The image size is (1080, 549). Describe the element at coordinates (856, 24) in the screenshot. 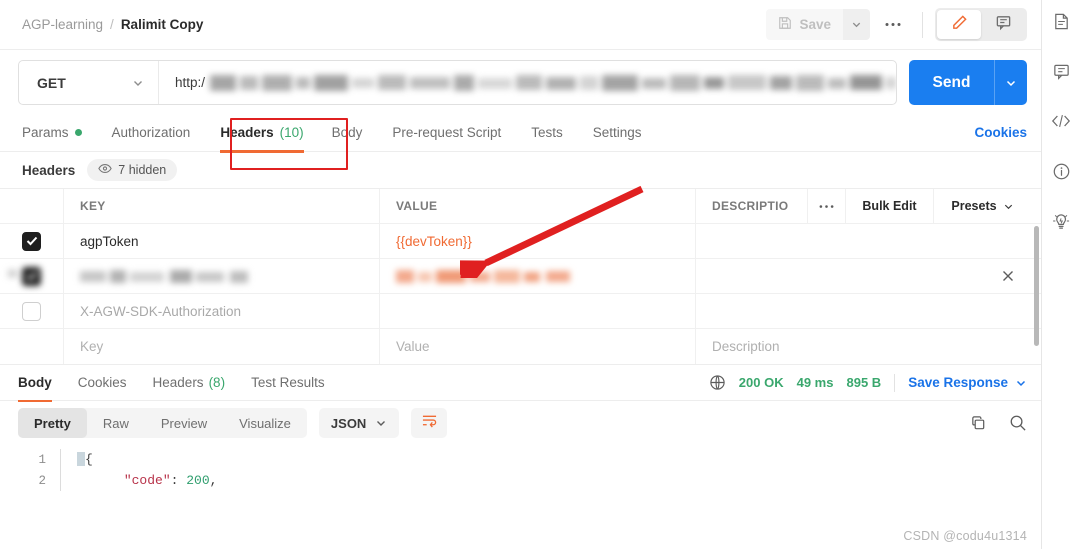

I see `save-dropdown-button` at that location.